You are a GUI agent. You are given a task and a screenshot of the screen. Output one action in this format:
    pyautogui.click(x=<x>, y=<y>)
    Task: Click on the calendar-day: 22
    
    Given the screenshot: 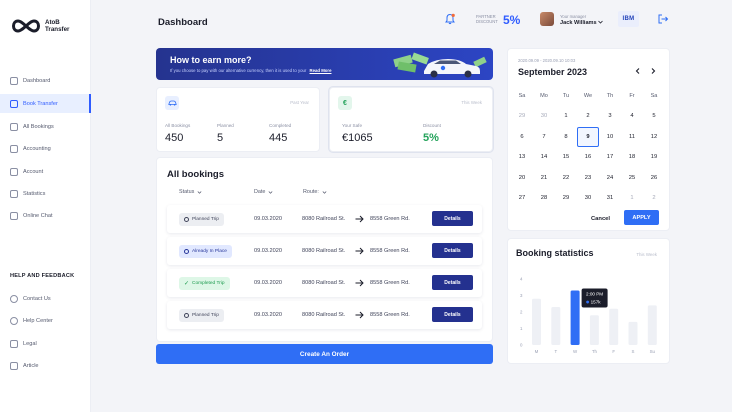 What is the action you would take?
    pyautogui.click(x=566, y=178)
    